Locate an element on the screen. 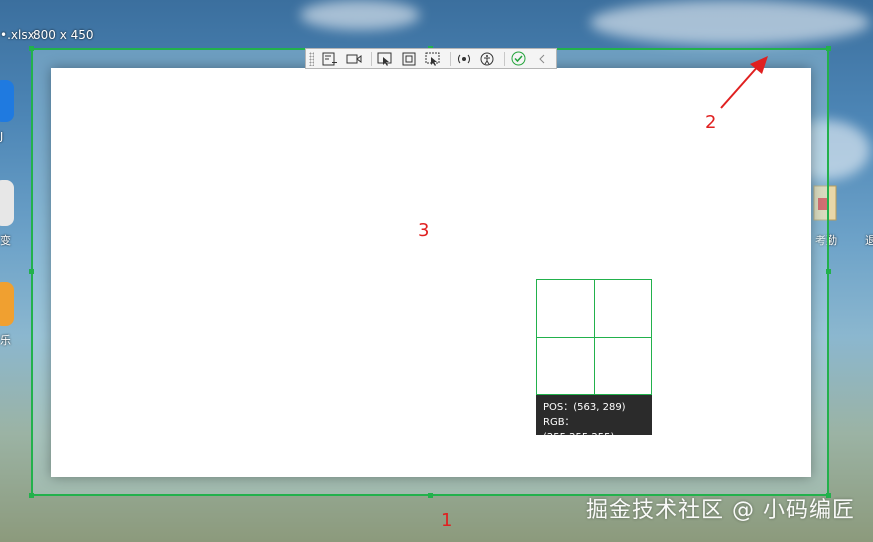  crosshair-horizontal is located at coordinates (594, 337).